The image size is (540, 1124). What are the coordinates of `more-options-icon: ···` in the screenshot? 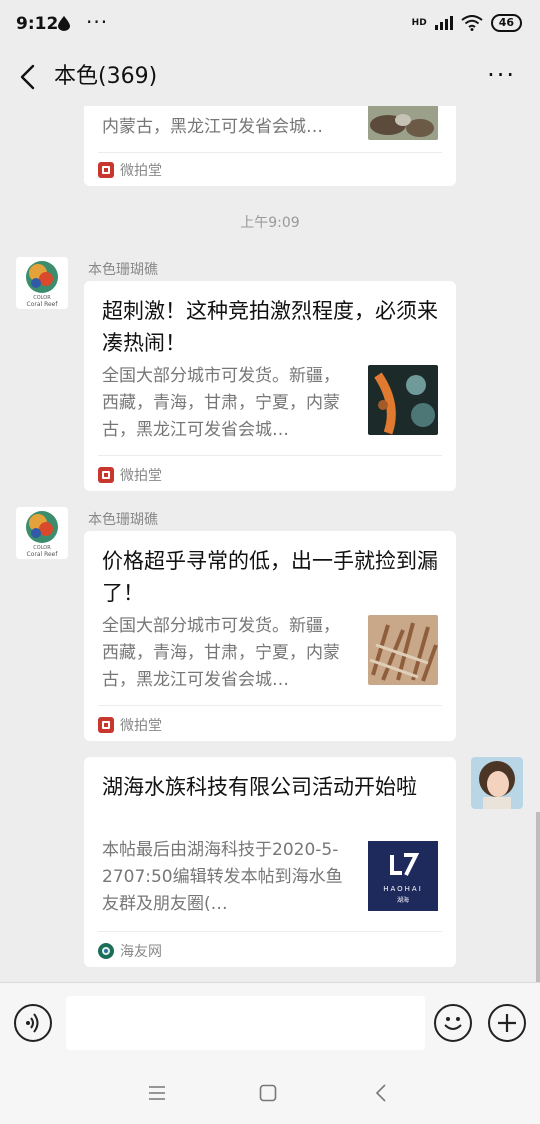 It's located at (501, 75).